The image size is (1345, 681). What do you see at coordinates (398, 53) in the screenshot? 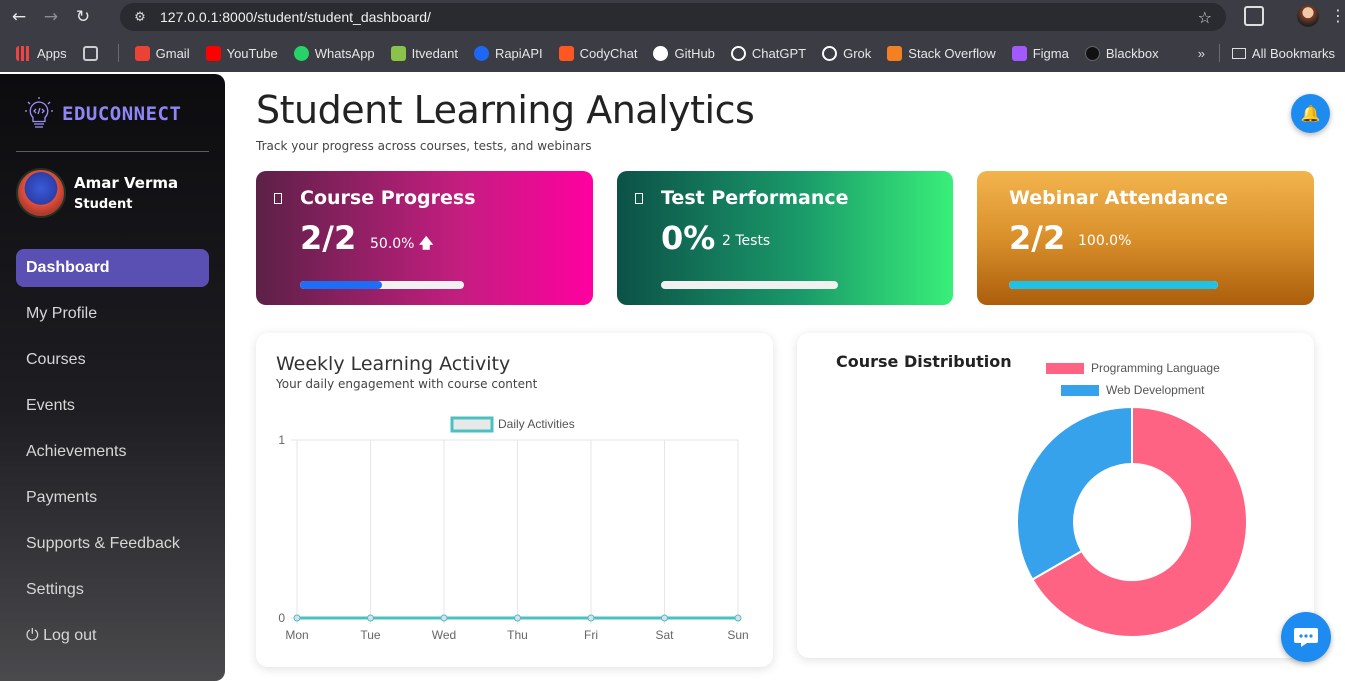
I see `itvedant-icon` at bounding box center [398, 53].